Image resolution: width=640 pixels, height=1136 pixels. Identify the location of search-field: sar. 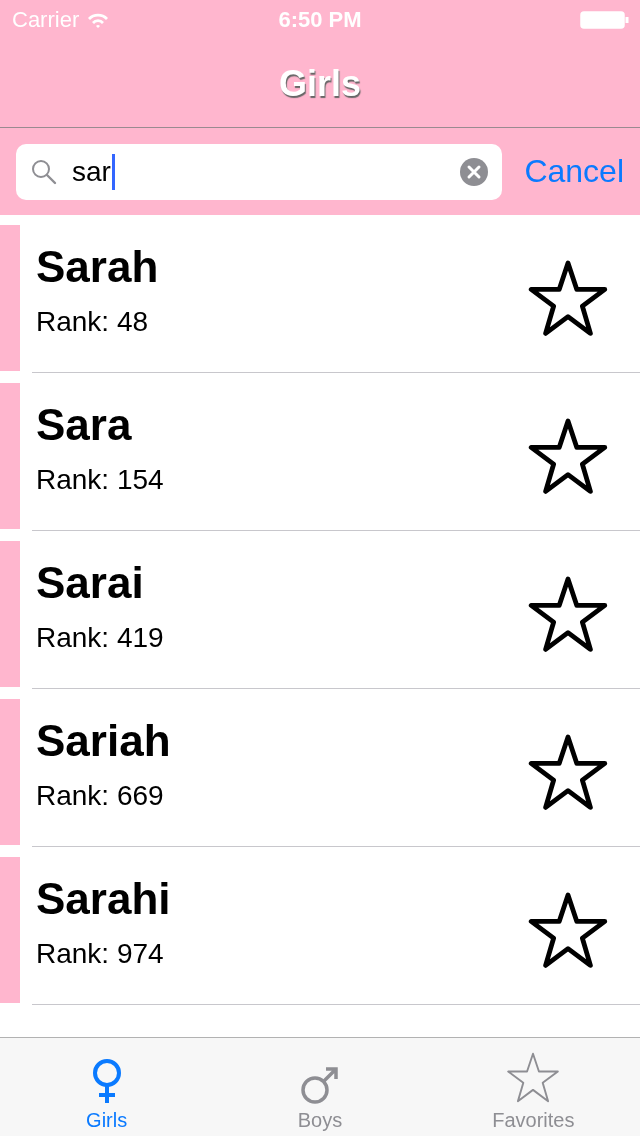
(259, 171).